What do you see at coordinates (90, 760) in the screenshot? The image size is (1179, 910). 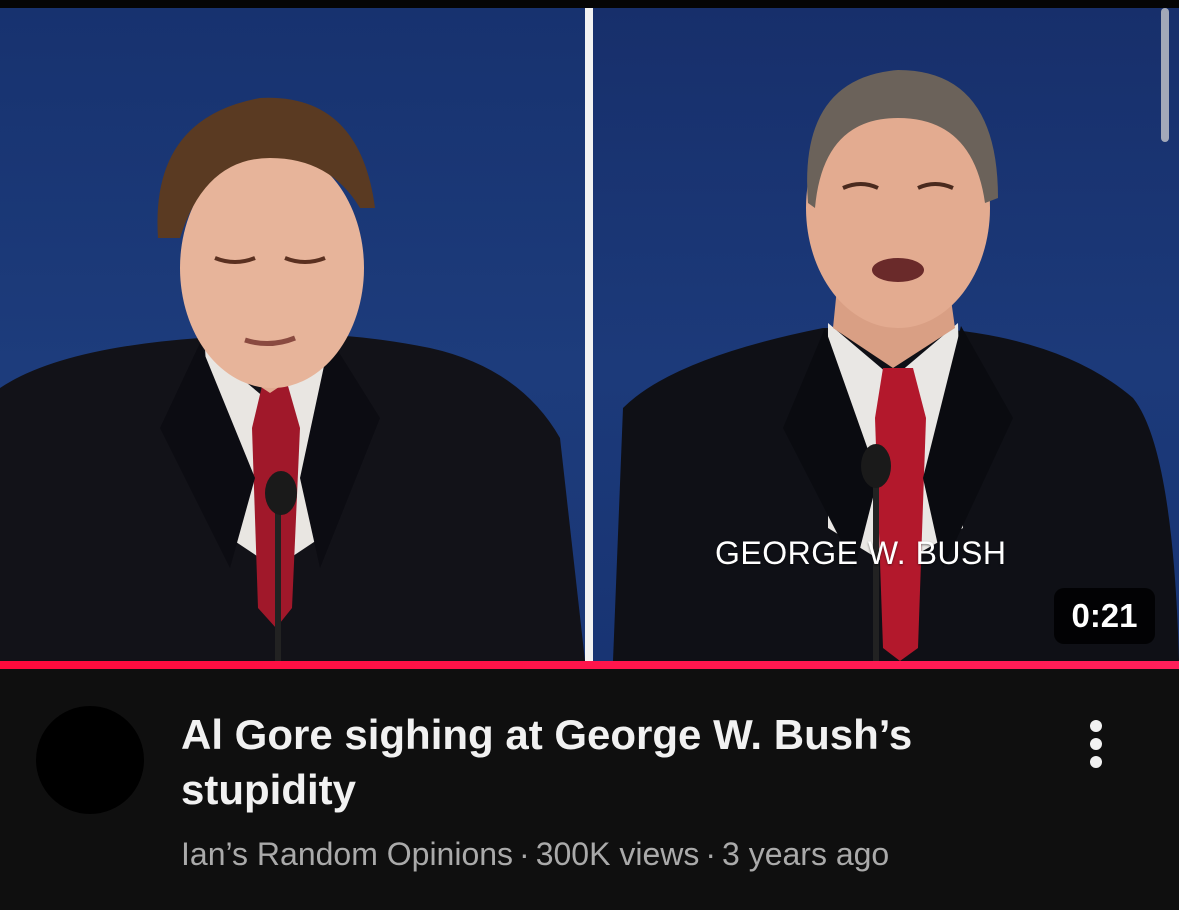 I see `channel-avatar` at bounding box center [90, 760].